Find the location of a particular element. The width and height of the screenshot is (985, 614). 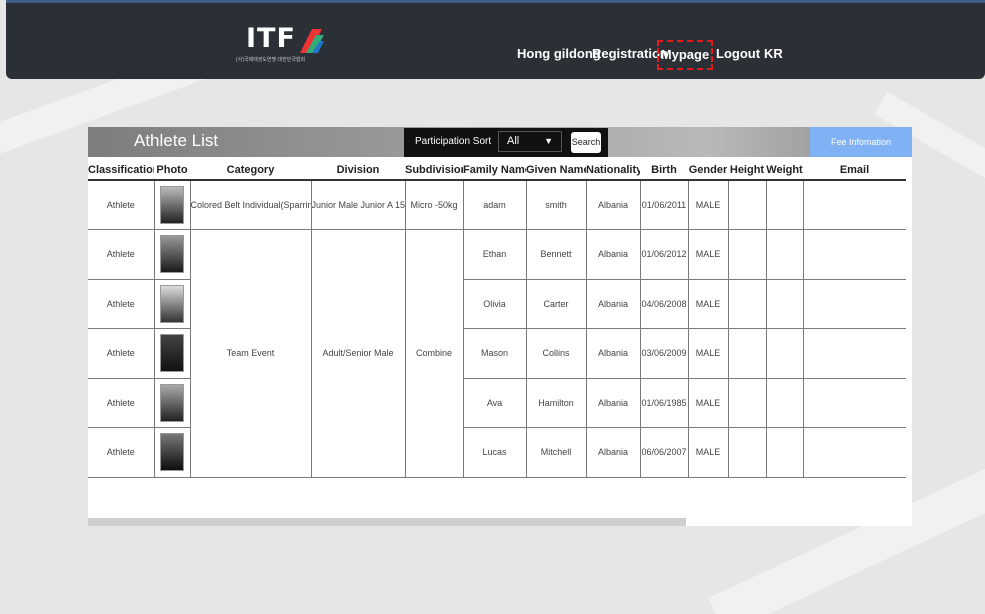

cell-birth: 06/06/2007 is located at coordinates (664, 452).